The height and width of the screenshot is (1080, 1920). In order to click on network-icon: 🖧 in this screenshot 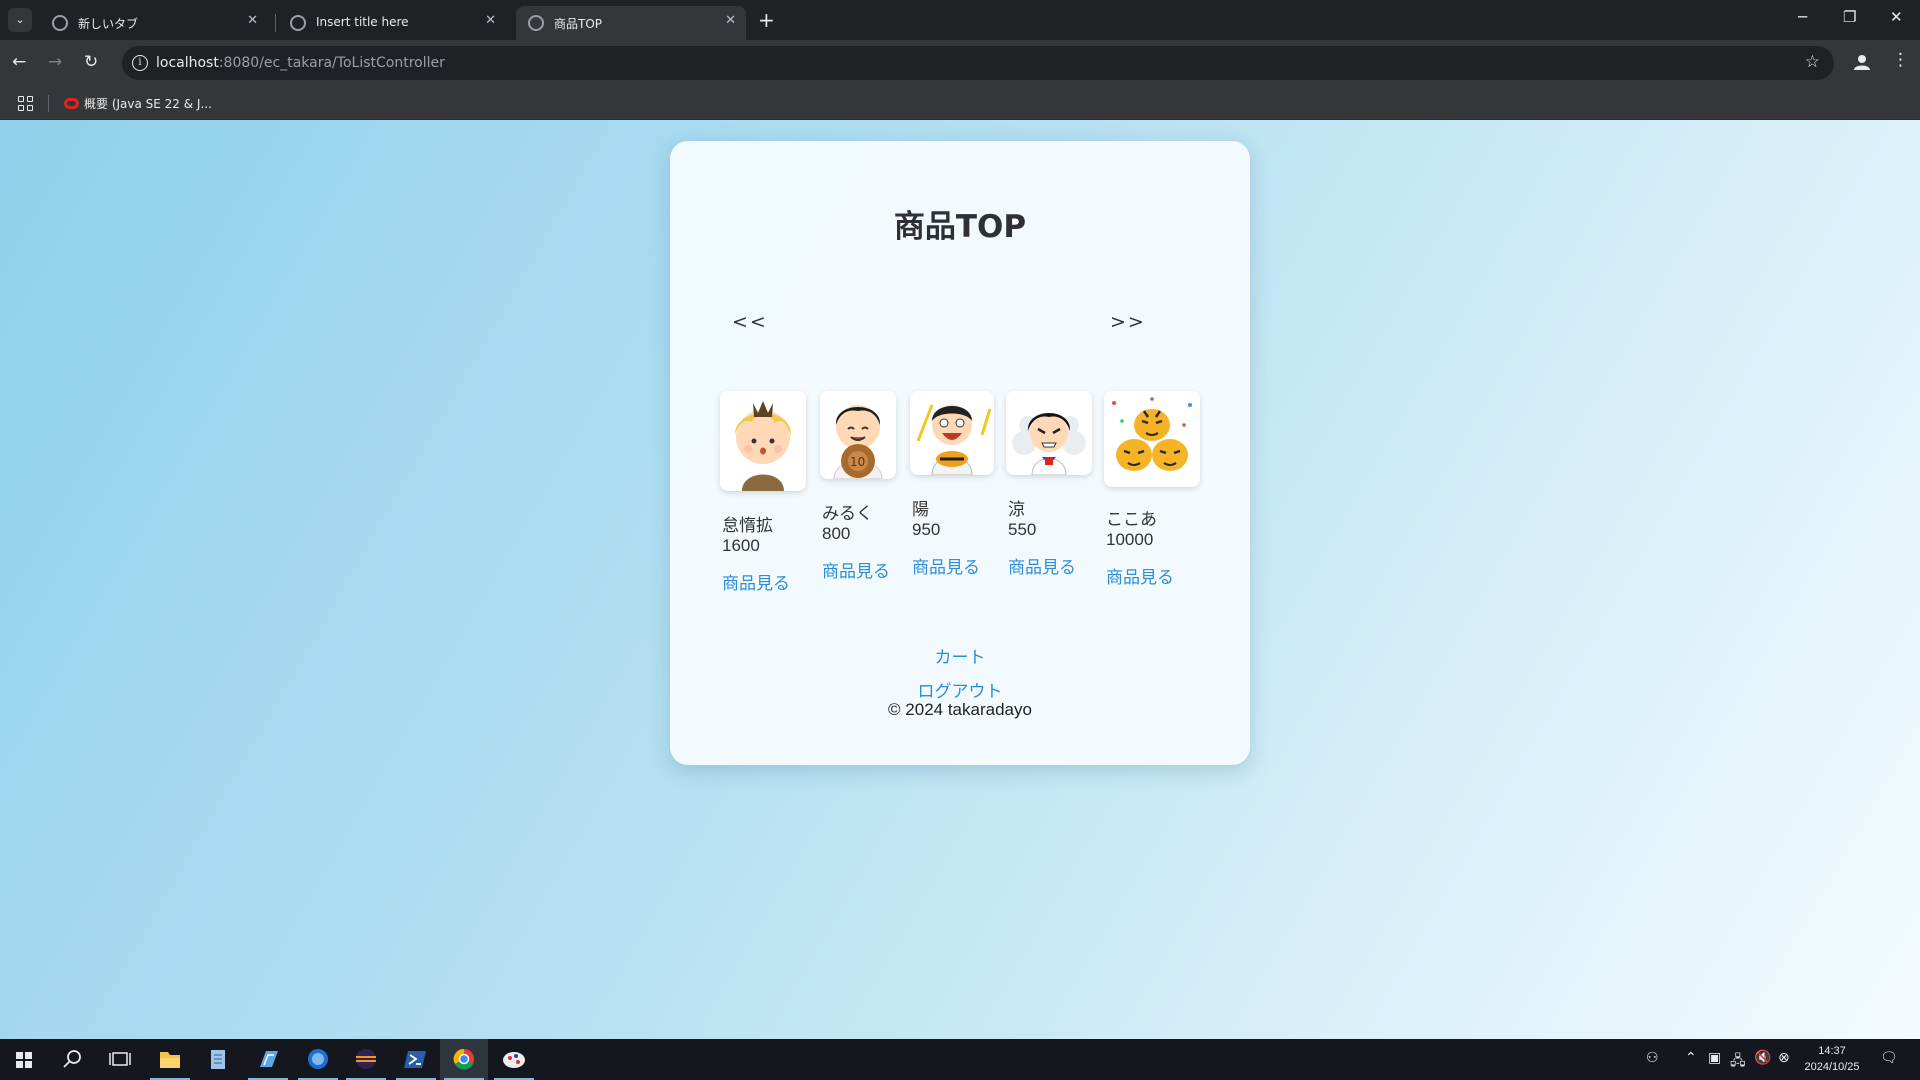, I will do `click(1738, 1062)`.